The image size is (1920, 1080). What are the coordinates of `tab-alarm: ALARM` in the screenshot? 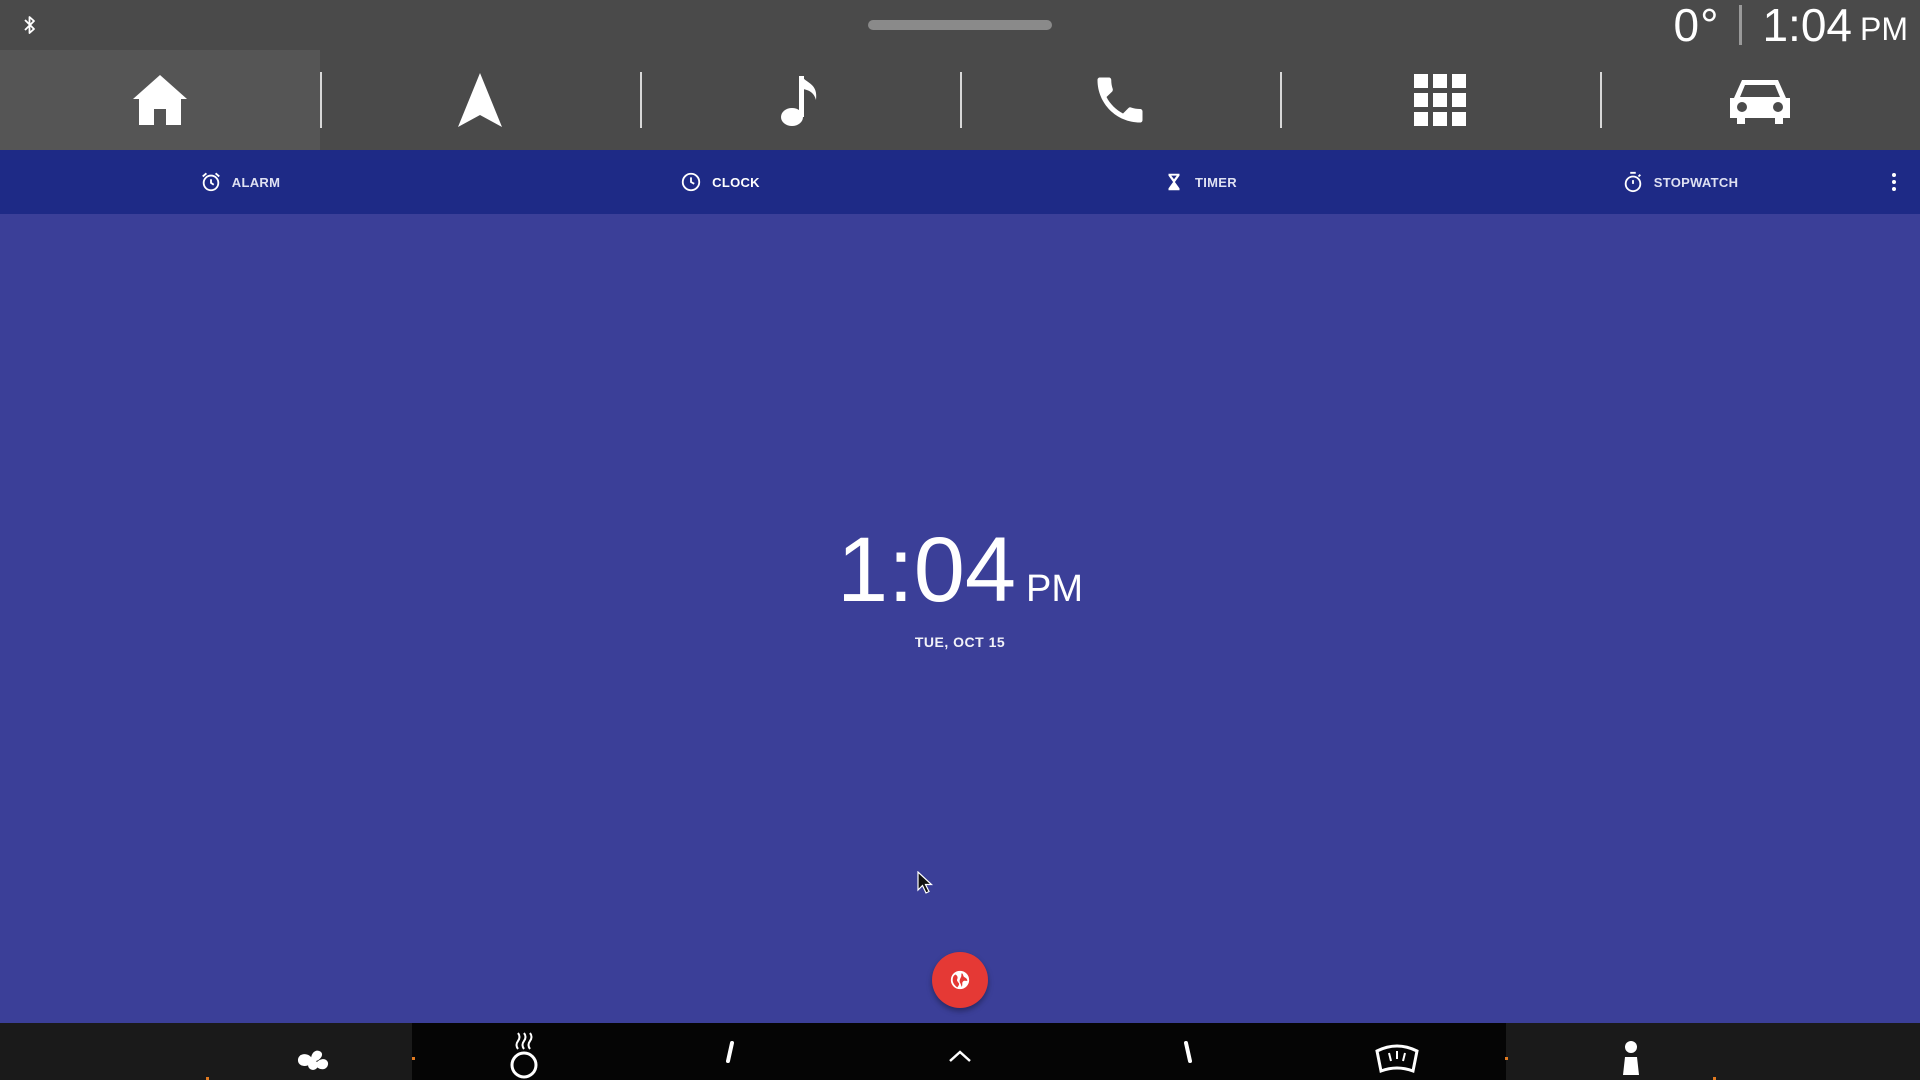 It's located at (240, 182).